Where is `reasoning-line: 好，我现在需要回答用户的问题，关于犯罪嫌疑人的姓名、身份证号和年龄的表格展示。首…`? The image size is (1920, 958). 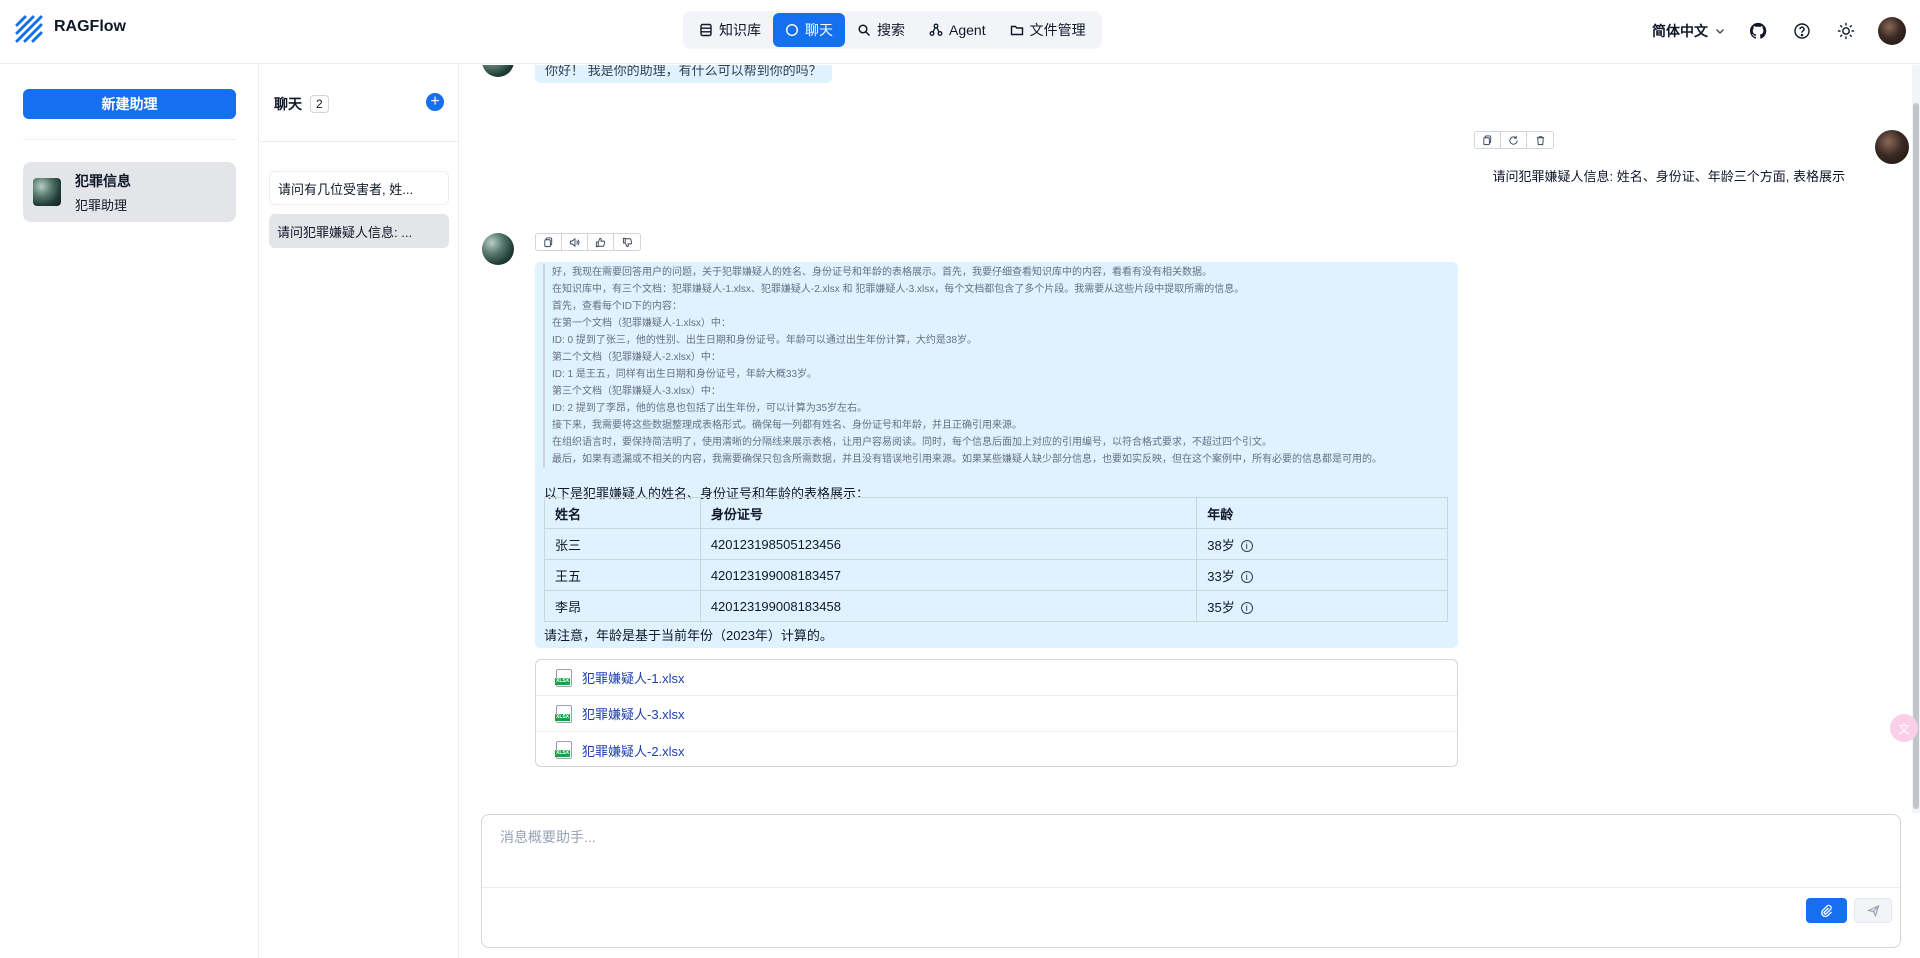 reasoning-line: 好，我现在需要回答用户的问题，关于犯罪嫌疑人的姓名、身份证号和年龄的表格展示。首… is located at coordinates (882, 272).